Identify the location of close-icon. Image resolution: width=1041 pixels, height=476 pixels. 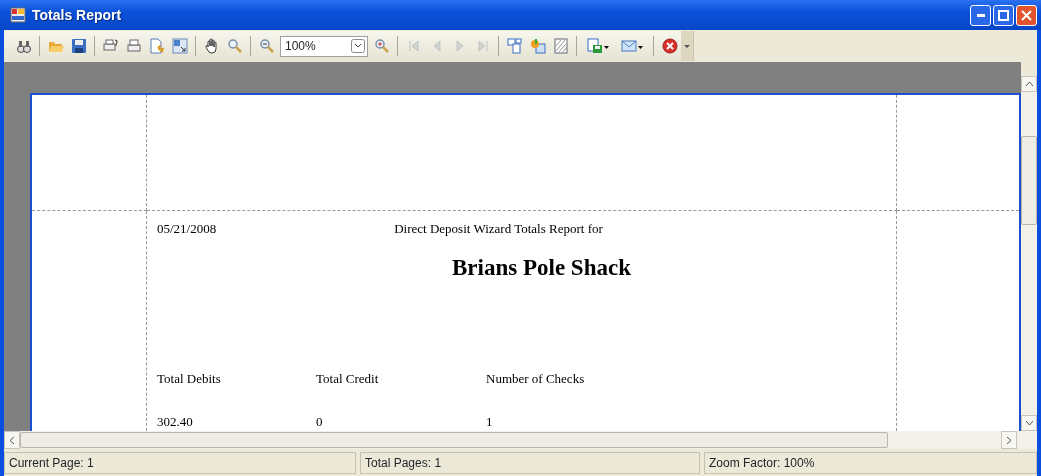
(1026, 15).